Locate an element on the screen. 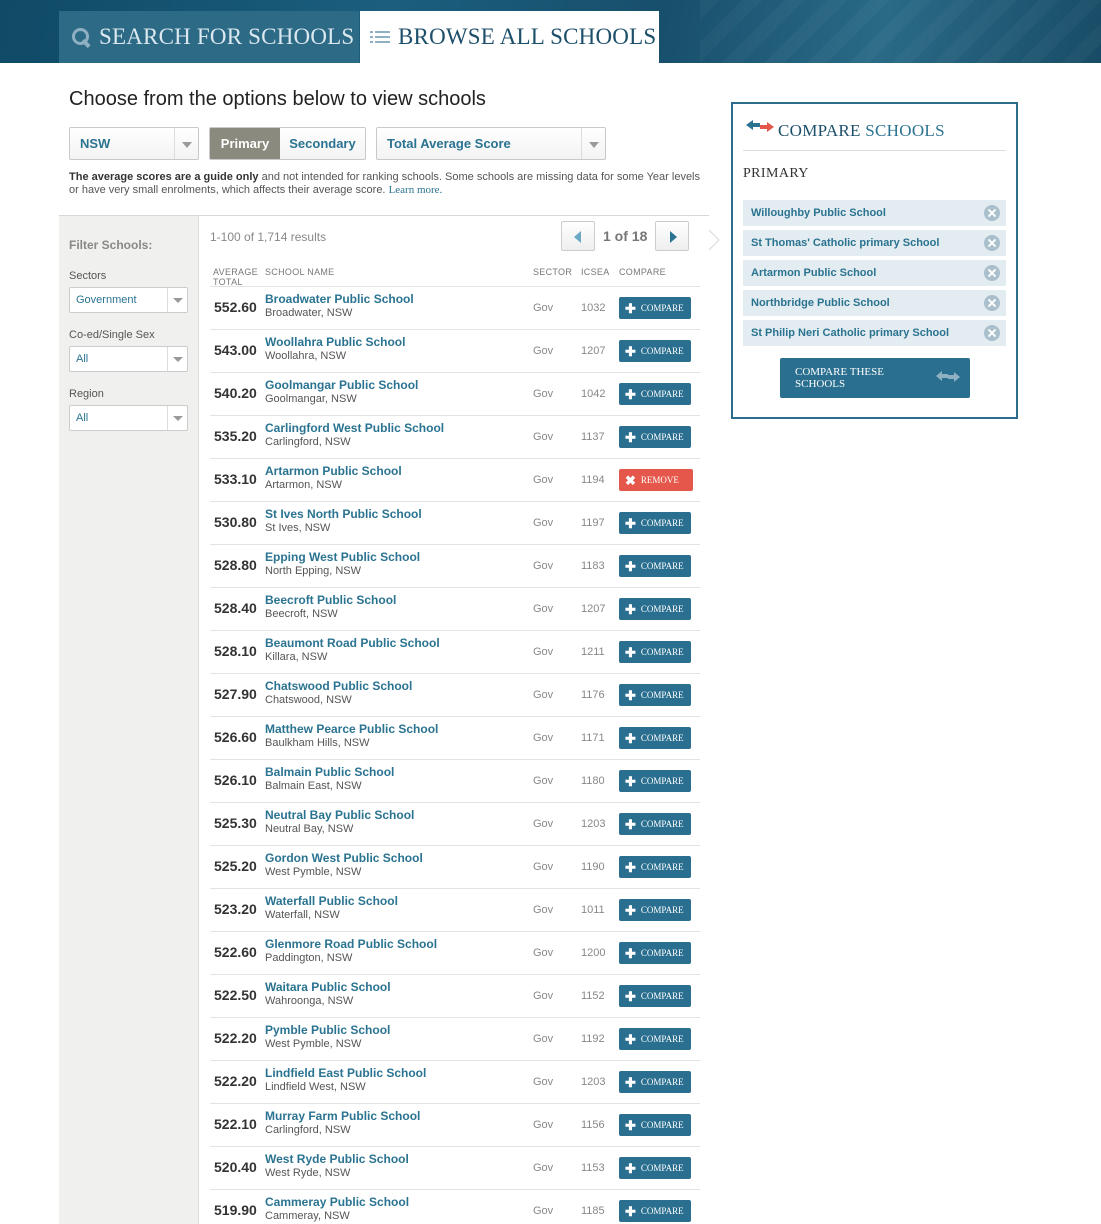 This screenshot has height=1224, width=1101. school-name-link: Carlingford West Public School is located at coordinates (354, 428).